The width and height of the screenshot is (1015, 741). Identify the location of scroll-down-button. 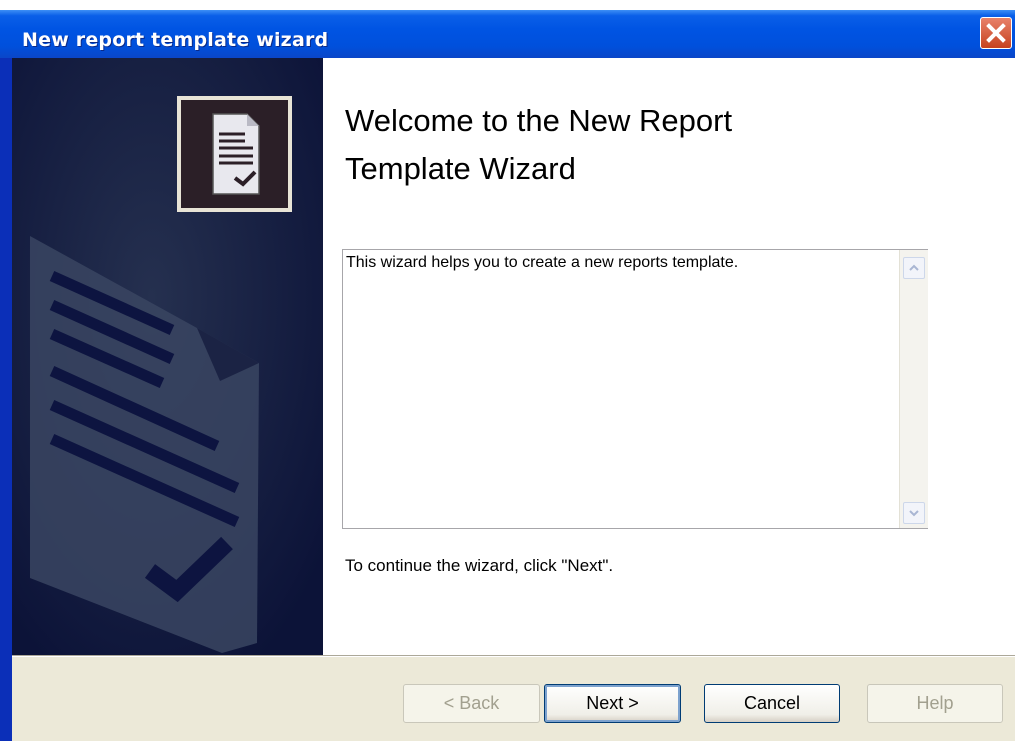
(914, 513).